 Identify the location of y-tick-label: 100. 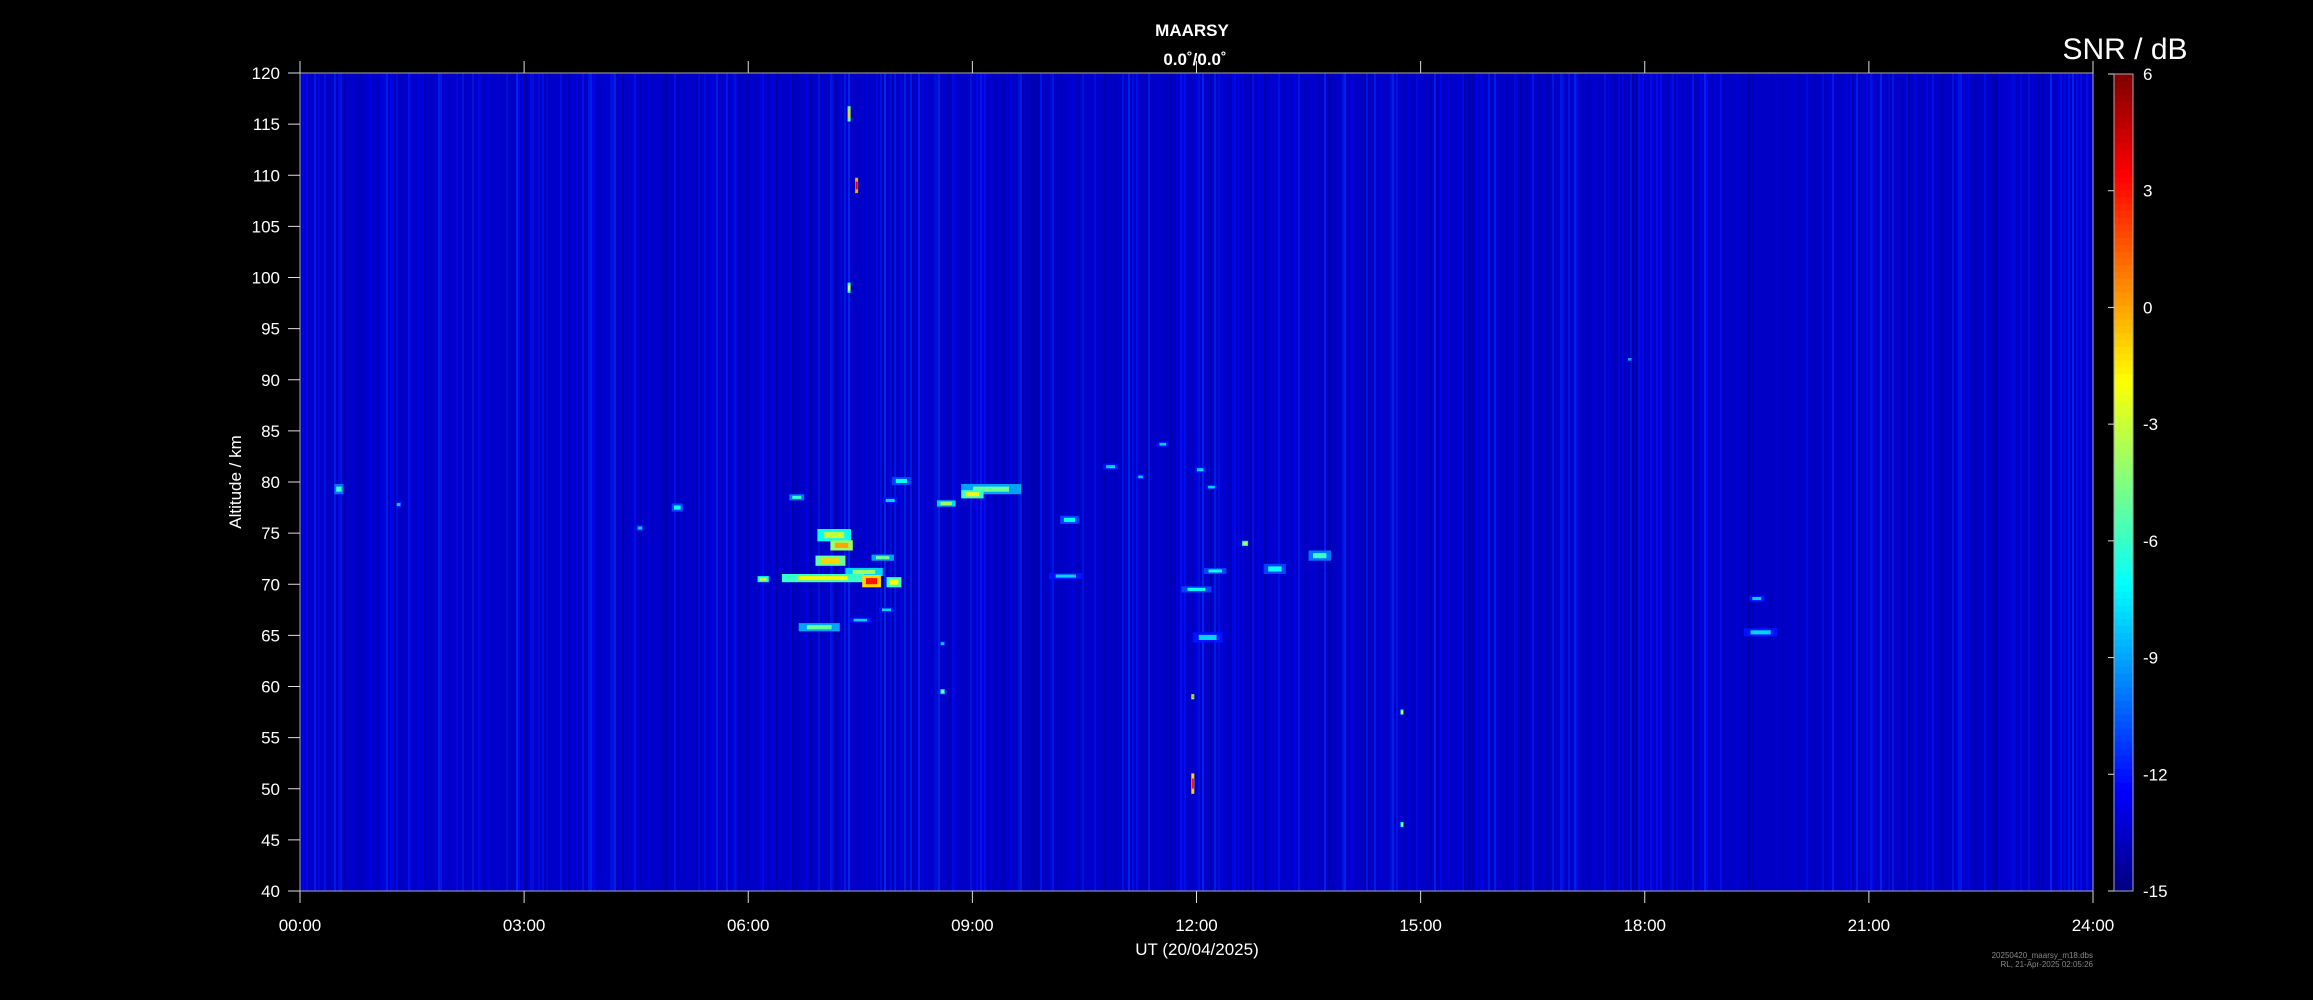
(266, 278).